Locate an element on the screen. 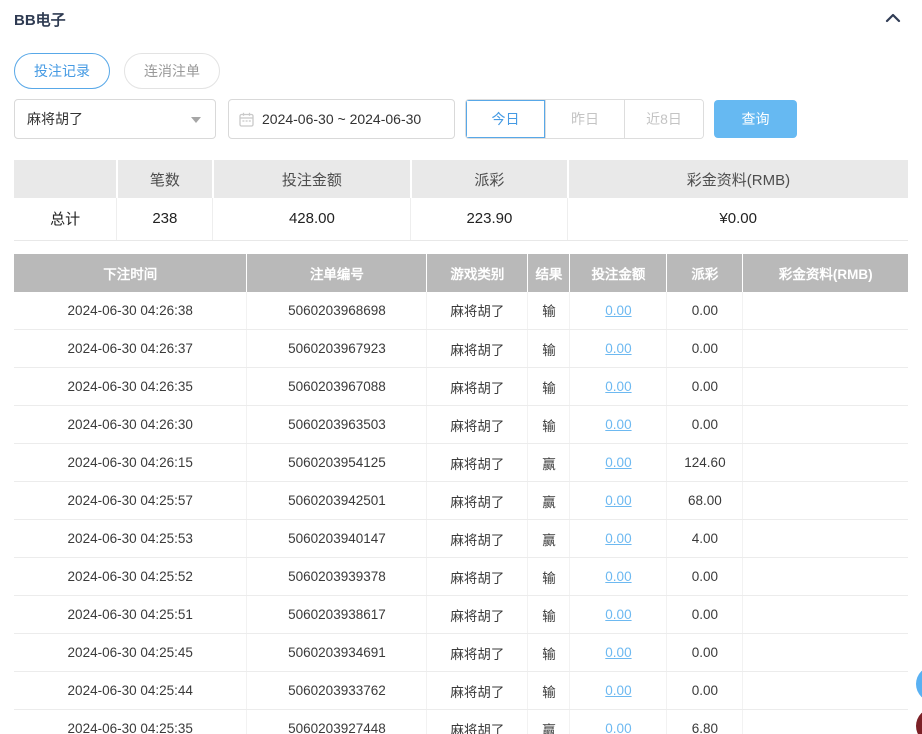  summary-header-blank is located at coordinates (66, 179).